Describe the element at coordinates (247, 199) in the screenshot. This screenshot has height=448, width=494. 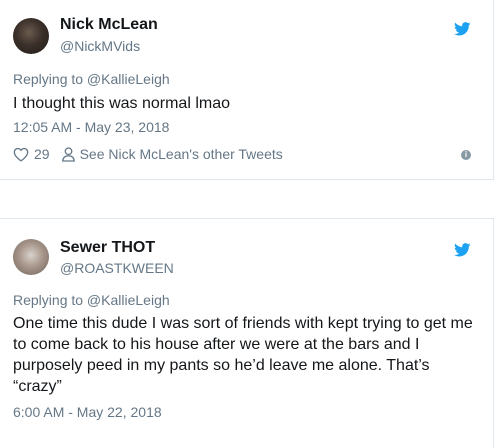
I see `tweet-separator` at that location.